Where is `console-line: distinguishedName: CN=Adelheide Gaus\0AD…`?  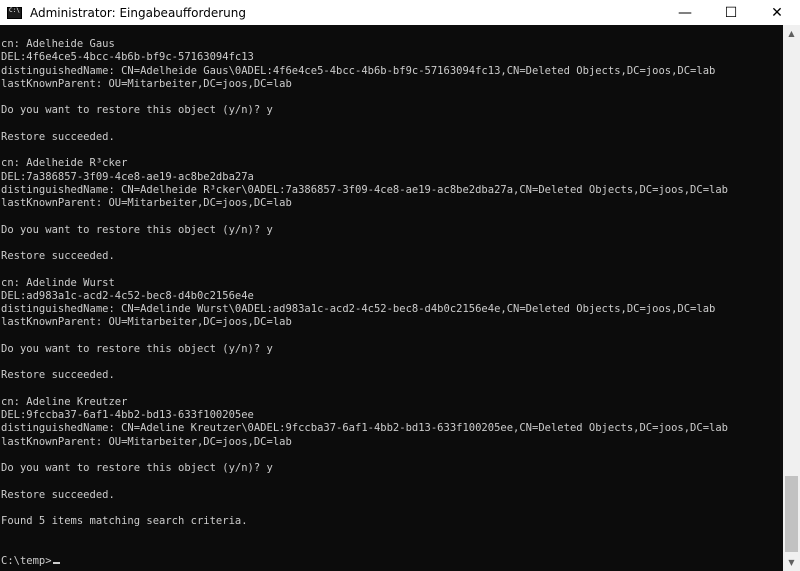
console-line: distinguishedName: CN=Adelheide Gaus\0AD… is located at coordinates (358, 70).